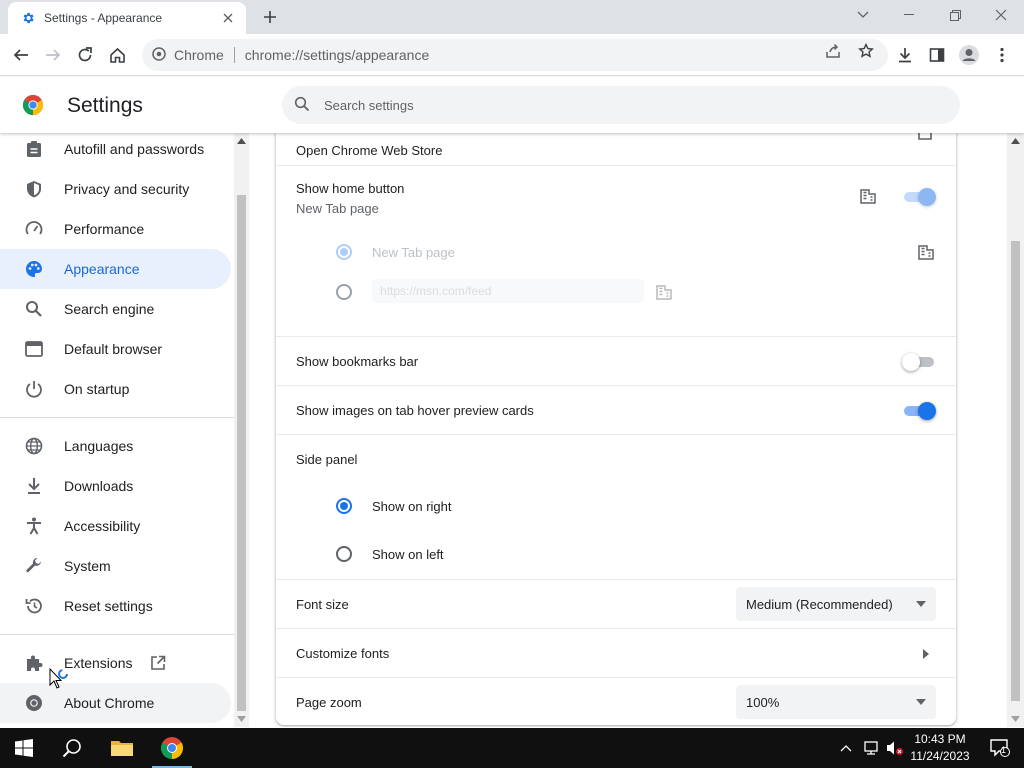  I want to click on side-panel-left-radio, so click(344, 554).